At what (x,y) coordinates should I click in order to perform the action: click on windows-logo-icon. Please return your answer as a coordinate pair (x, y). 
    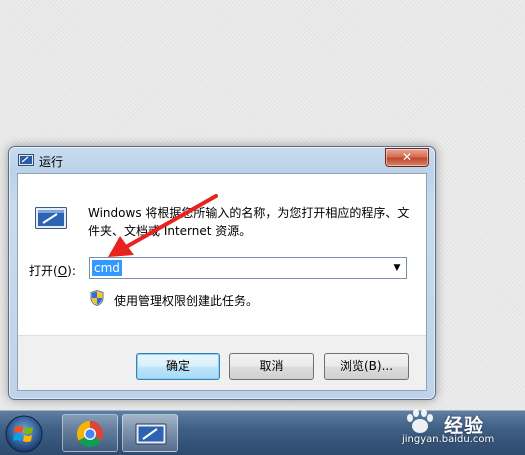
    Looking at the image, I should click on (24, 434).